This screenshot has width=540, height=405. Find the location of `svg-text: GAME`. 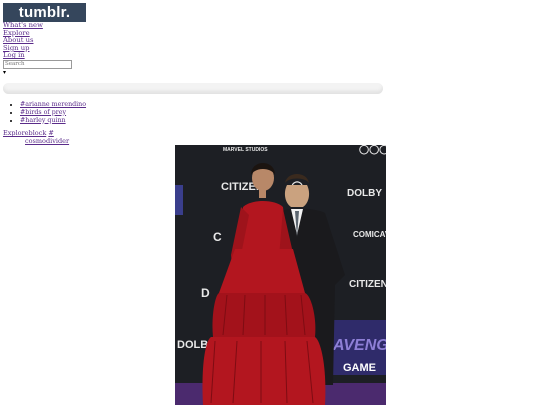

svg-text: GAME is located at coordinates (359, 368).